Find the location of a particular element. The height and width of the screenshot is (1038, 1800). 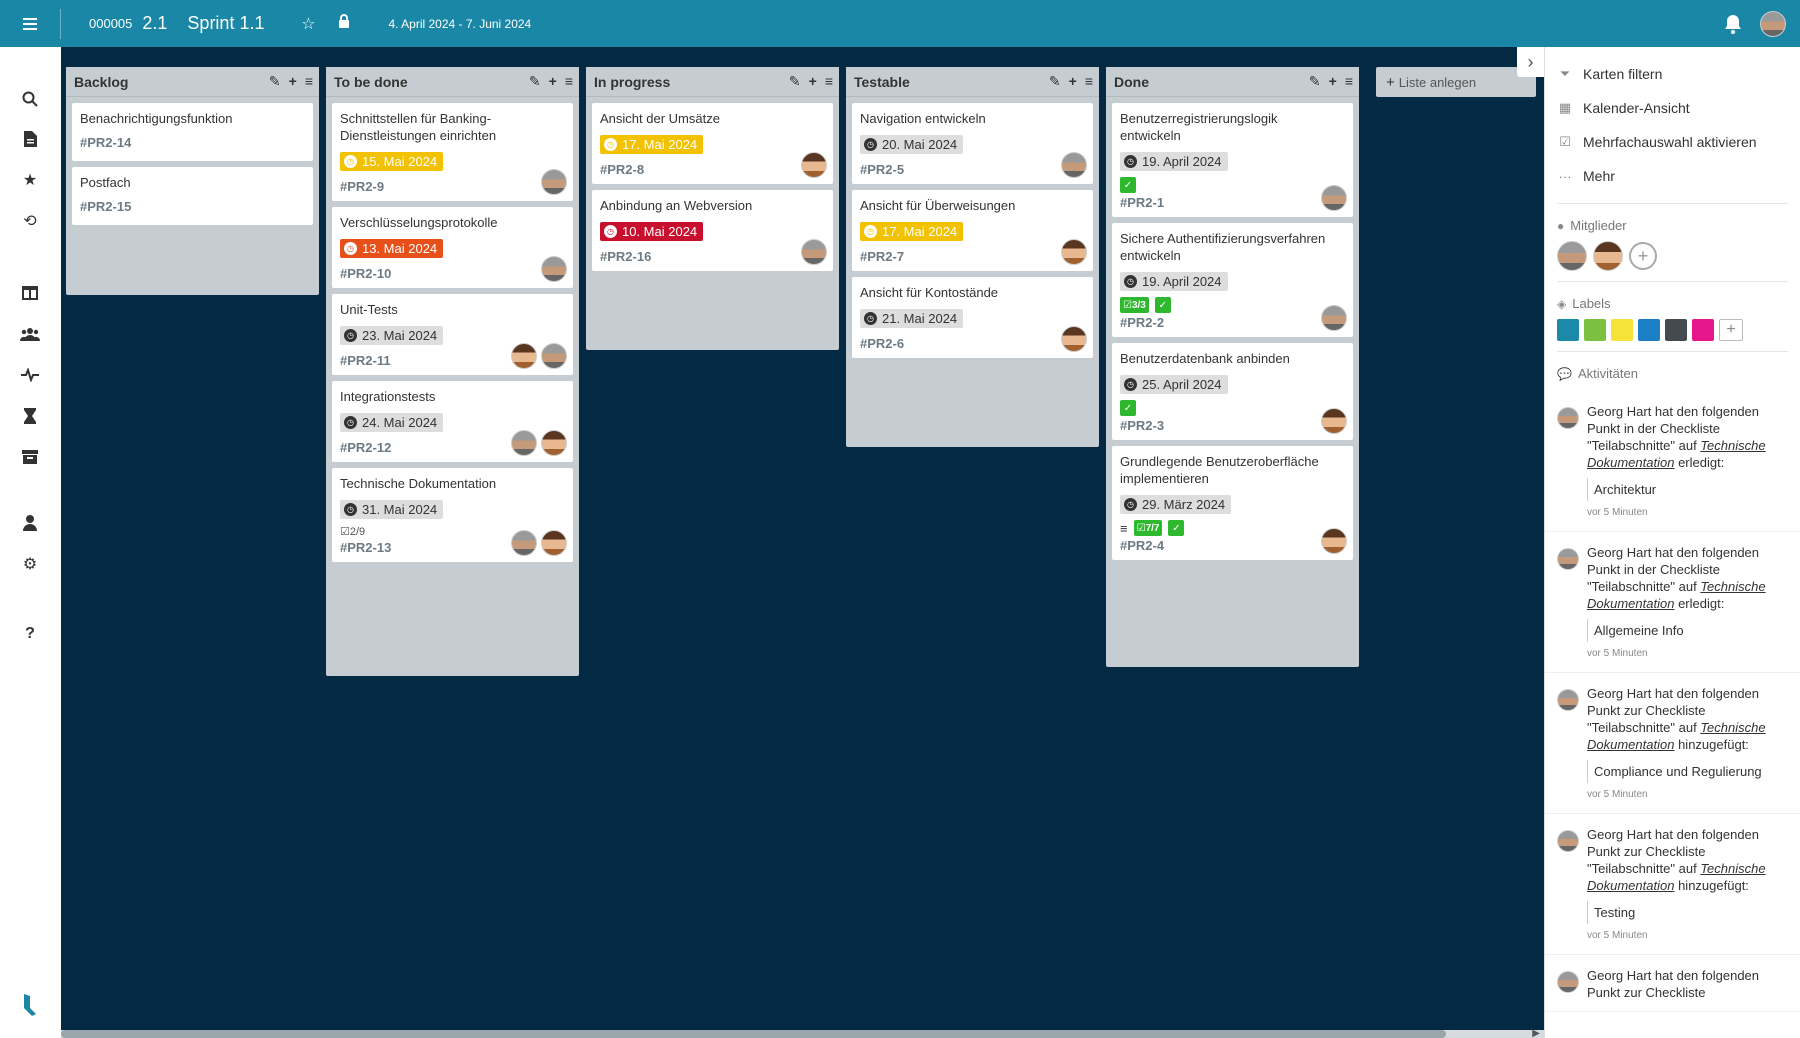

user-avatar is located at coordinates (1773, 23).